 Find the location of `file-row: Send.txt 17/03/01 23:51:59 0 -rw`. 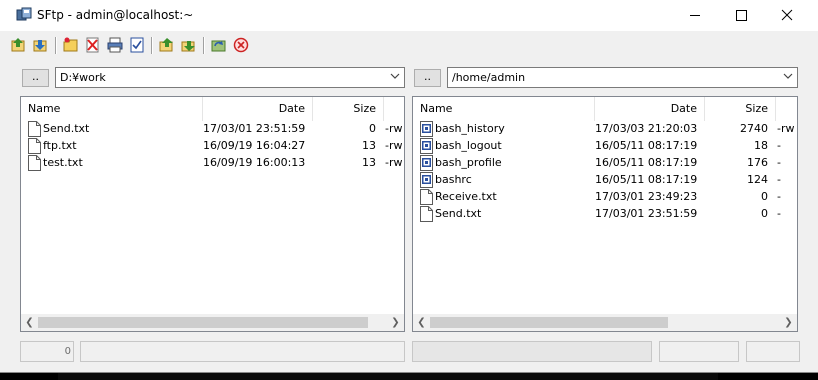

file-row: Send.txt 17/03/01 23:51:59 0 -rw is located at coordinates (212, 129).